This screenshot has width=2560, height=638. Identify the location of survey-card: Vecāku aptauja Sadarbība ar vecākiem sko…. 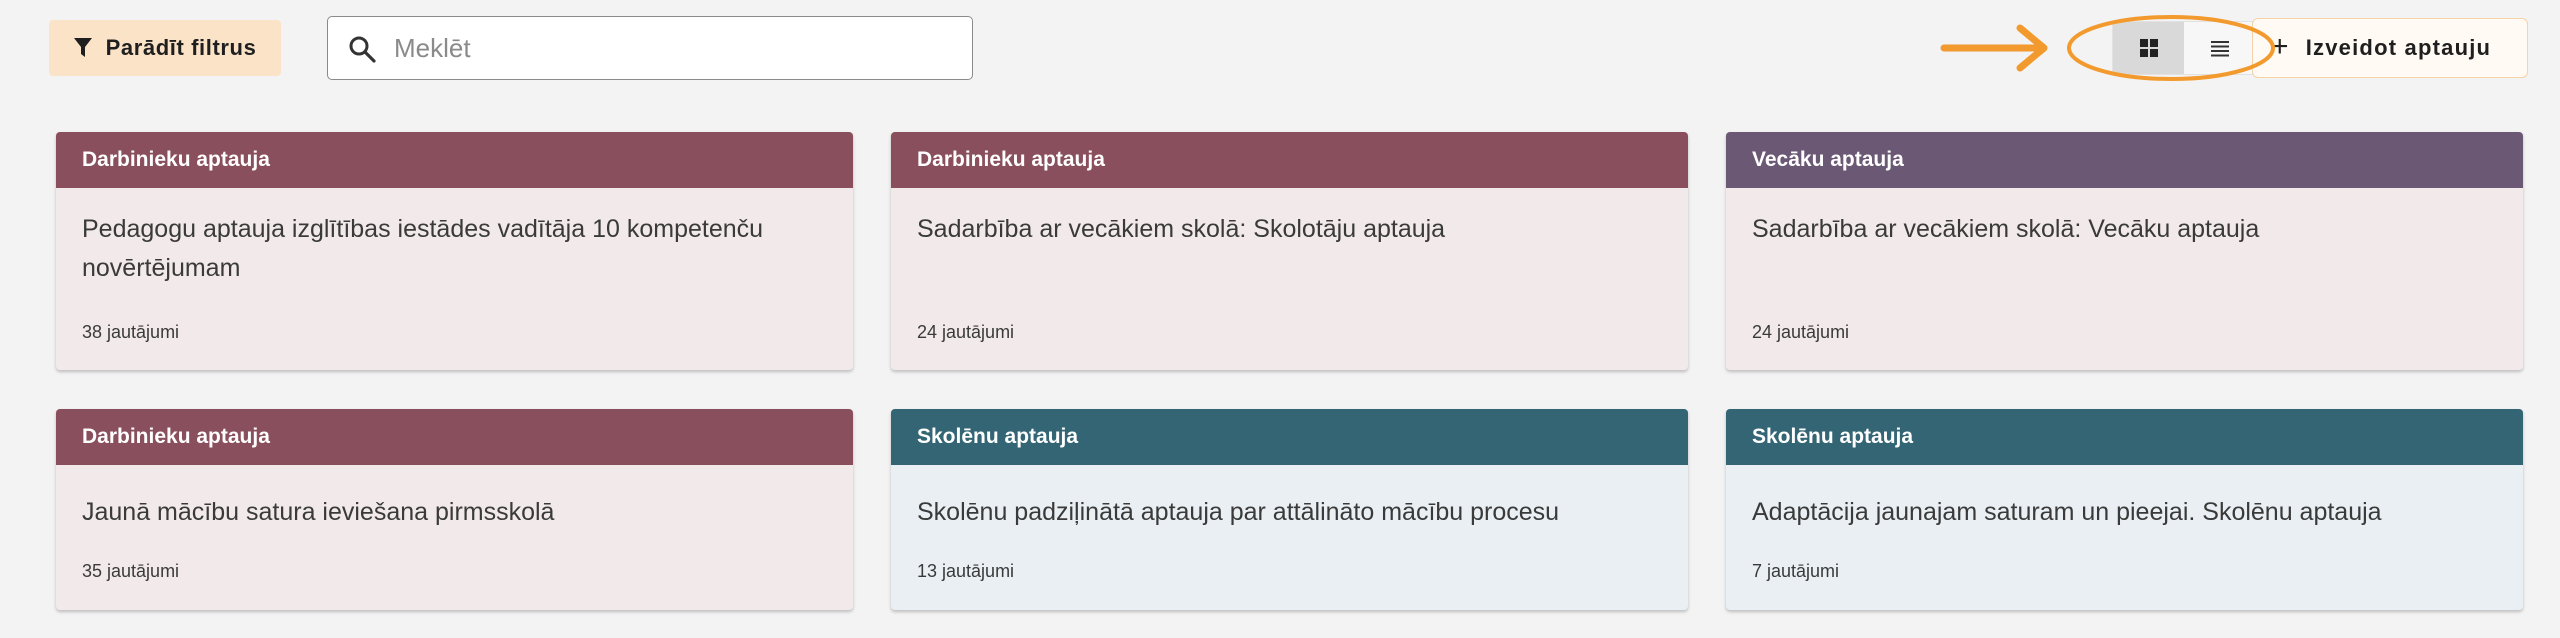
(2124, 251).